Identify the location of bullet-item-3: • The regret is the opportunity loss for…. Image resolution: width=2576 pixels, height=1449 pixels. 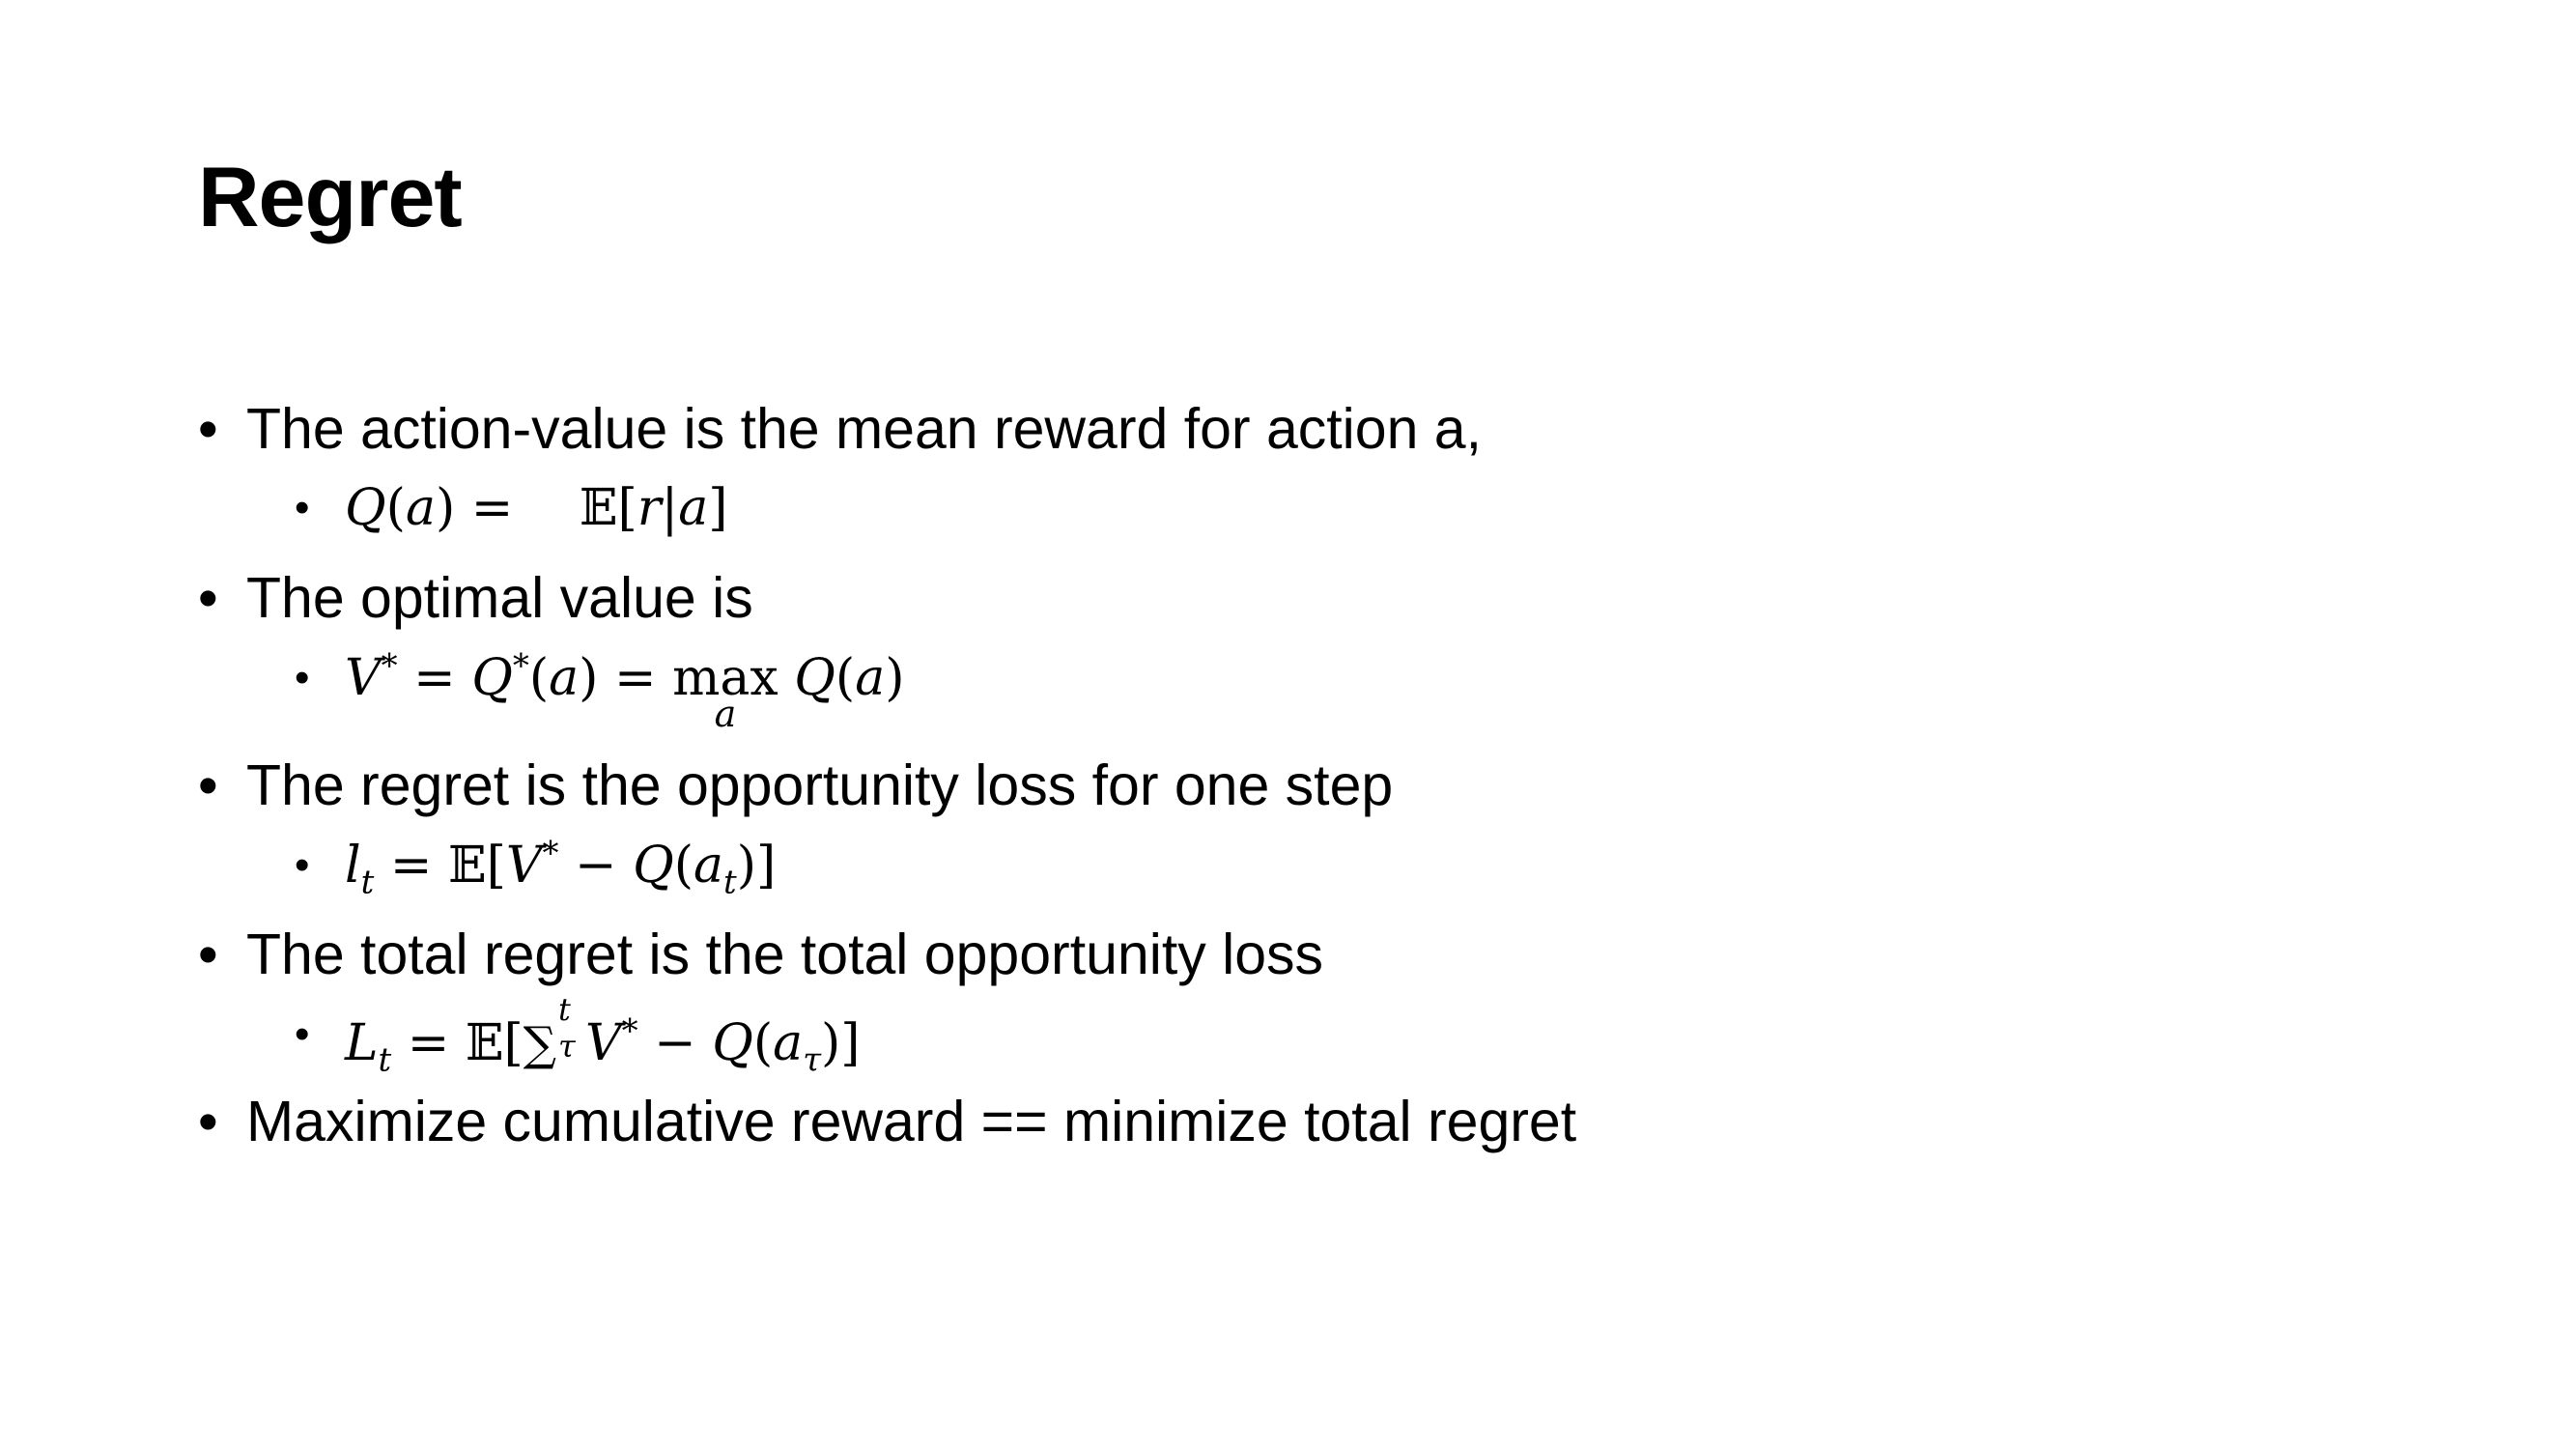
(795, 785).